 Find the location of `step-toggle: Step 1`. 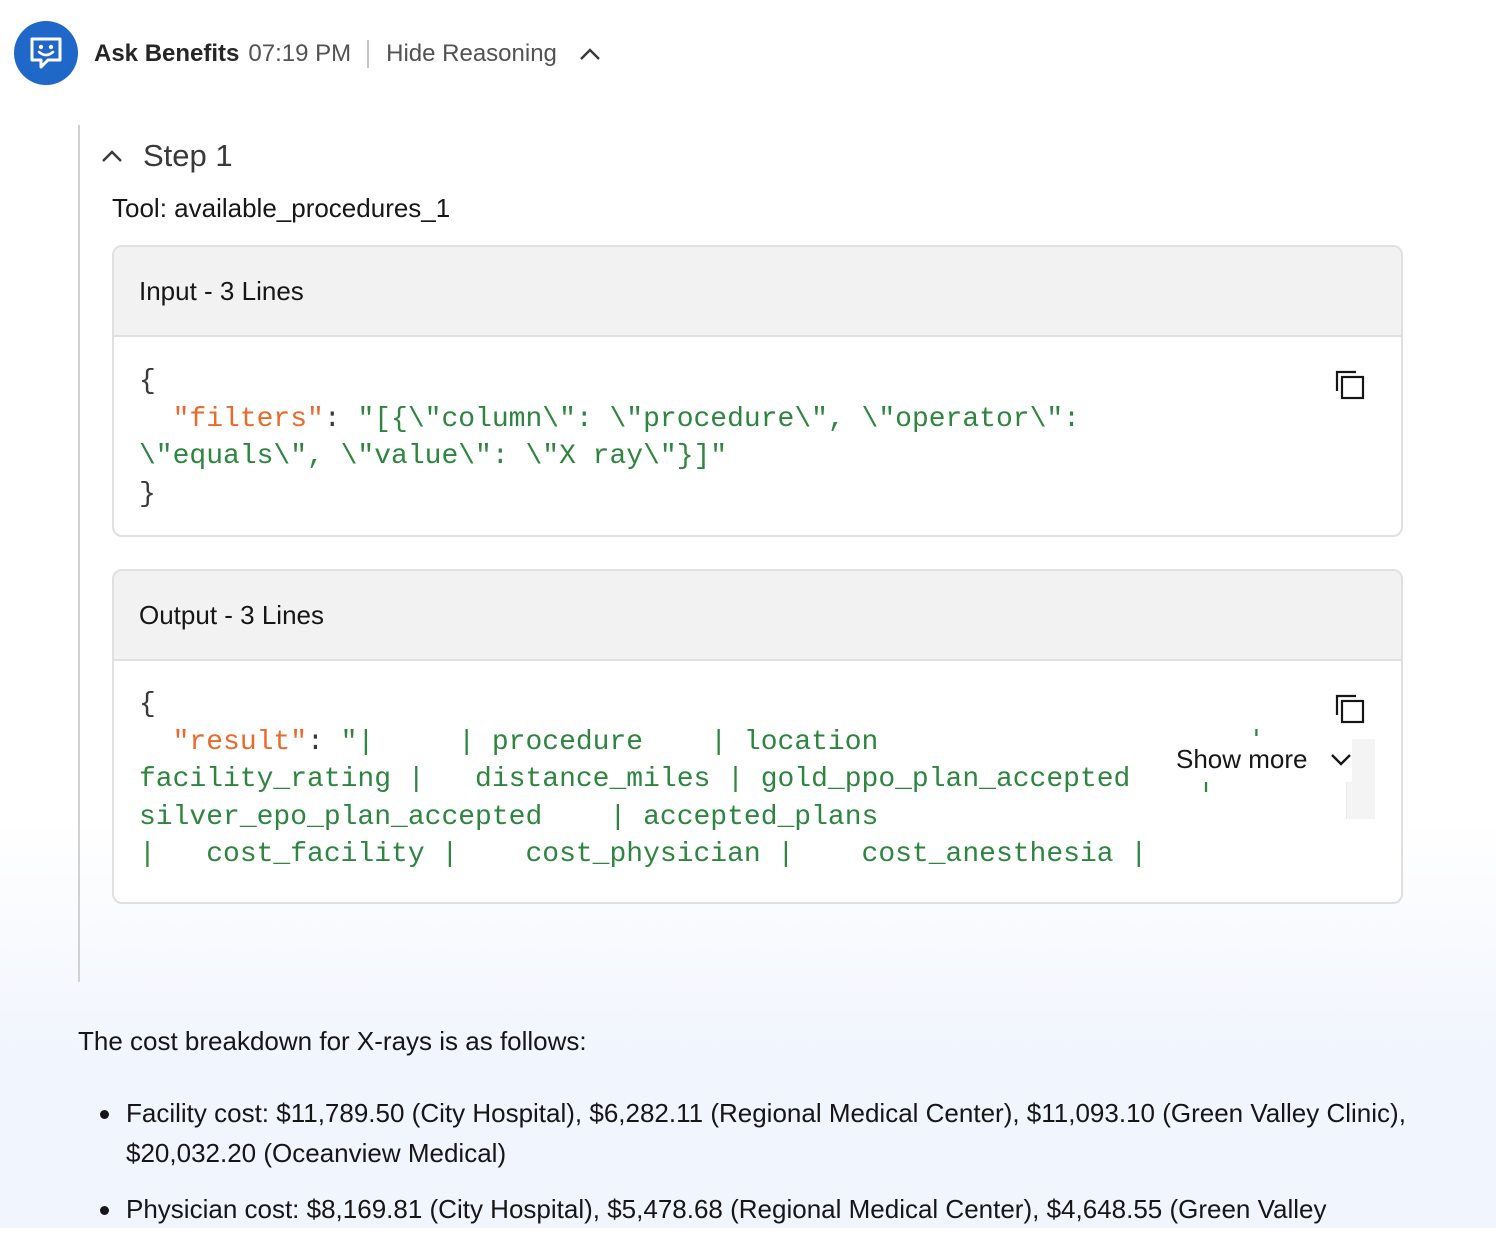

step-toggle: Step 1 is located at coordinates (166, 156).